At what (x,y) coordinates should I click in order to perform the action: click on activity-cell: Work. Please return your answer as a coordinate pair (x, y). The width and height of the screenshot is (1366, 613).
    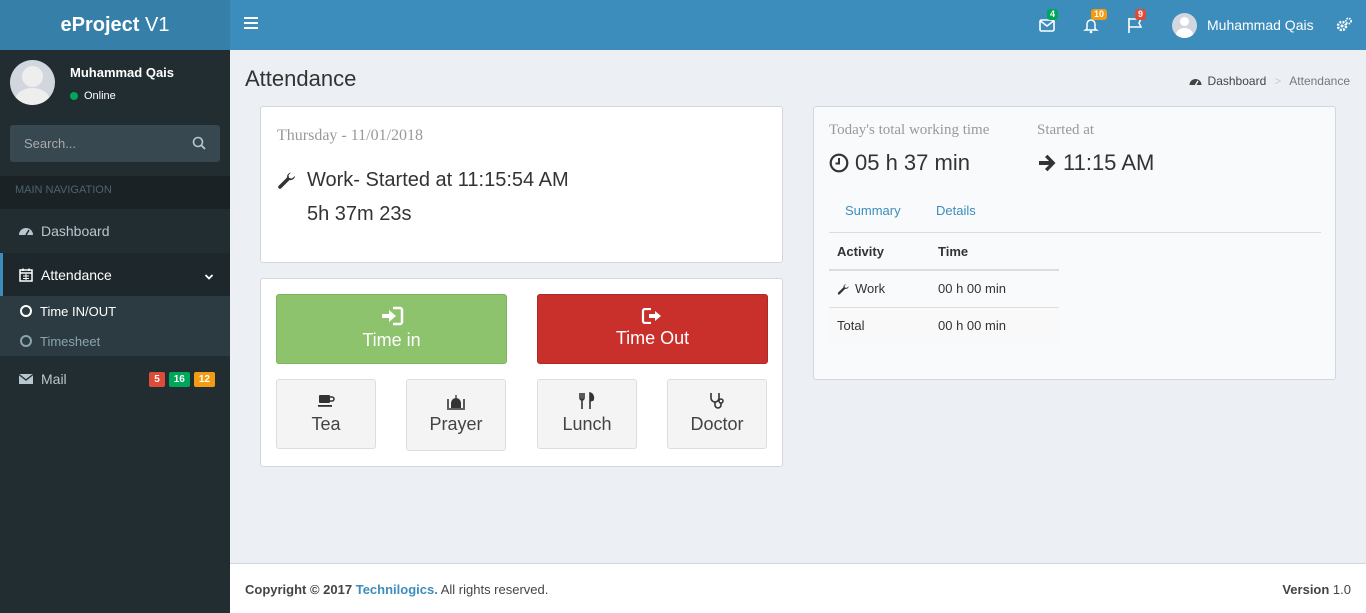
    Looking at the image, I should click on (879, 289).